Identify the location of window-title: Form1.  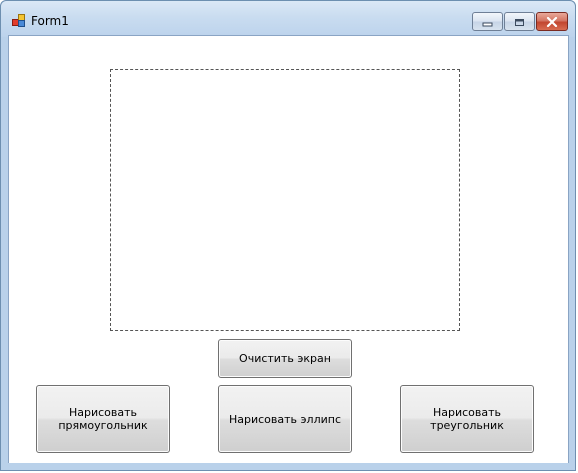
(50, 21).